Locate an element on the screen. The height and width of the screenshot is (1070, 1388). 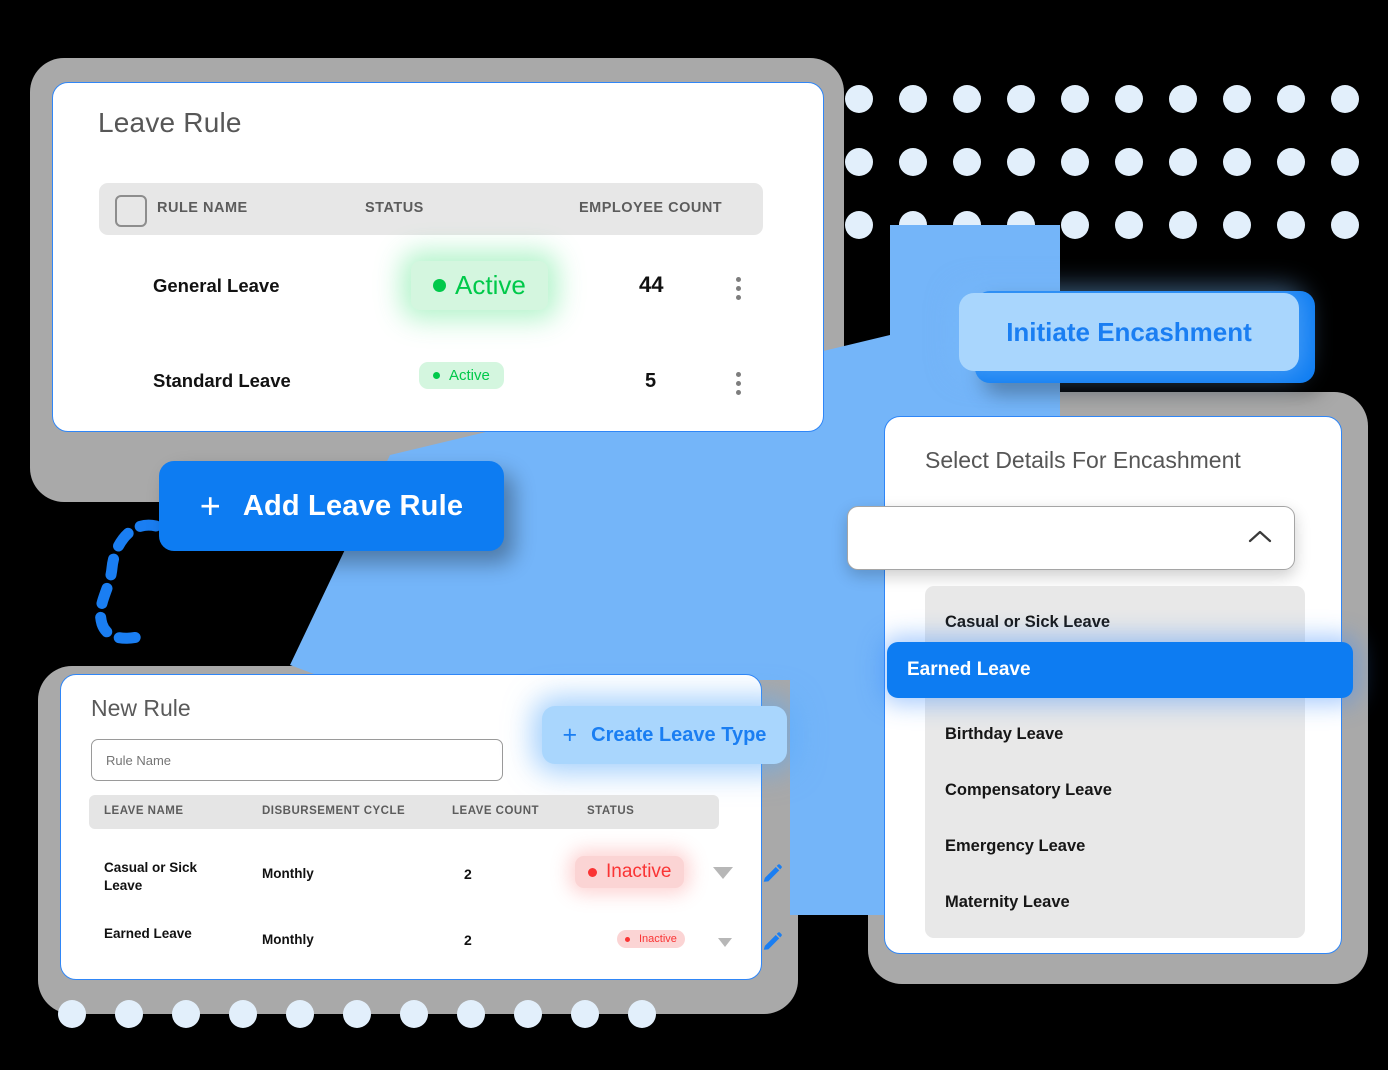
create-leave-type-label: Create Leave Type is located at coordinates (679, 734).